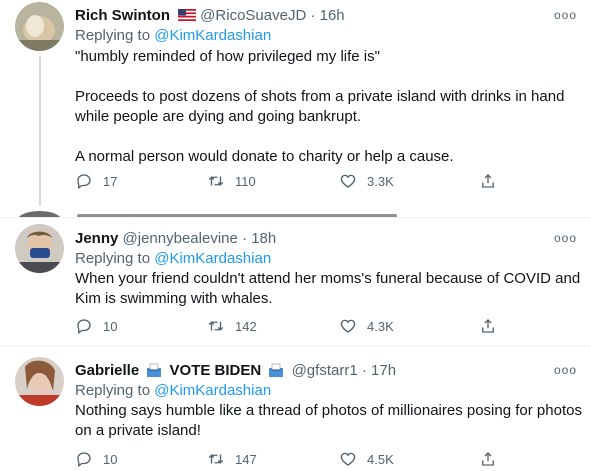 Image resolution: width=591 pixels, height=471 pixels. What do you see at coordinates (96, 238) in the screenshot?
I see `display-name: Jenny` at bounding box center [96, 238].